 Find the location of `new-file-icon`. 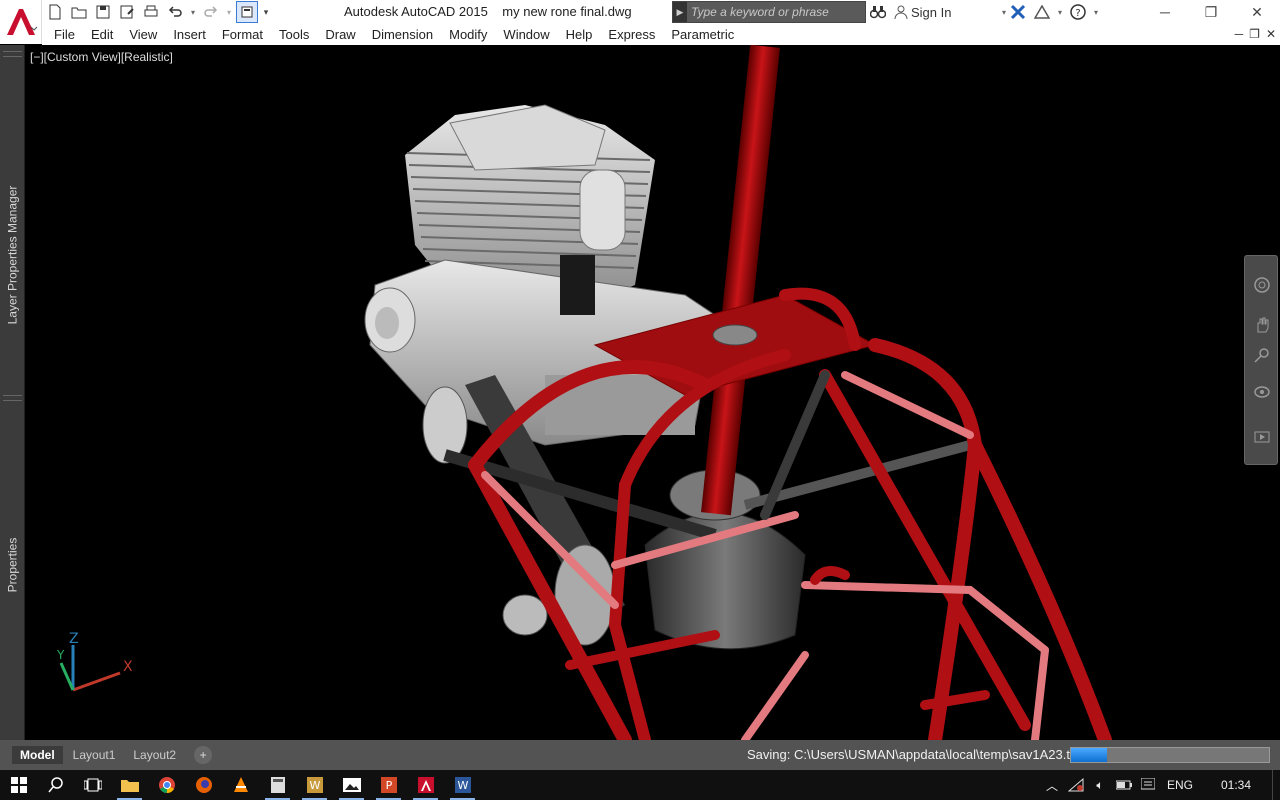

new-file-icon is located at coordinates (55, 12).